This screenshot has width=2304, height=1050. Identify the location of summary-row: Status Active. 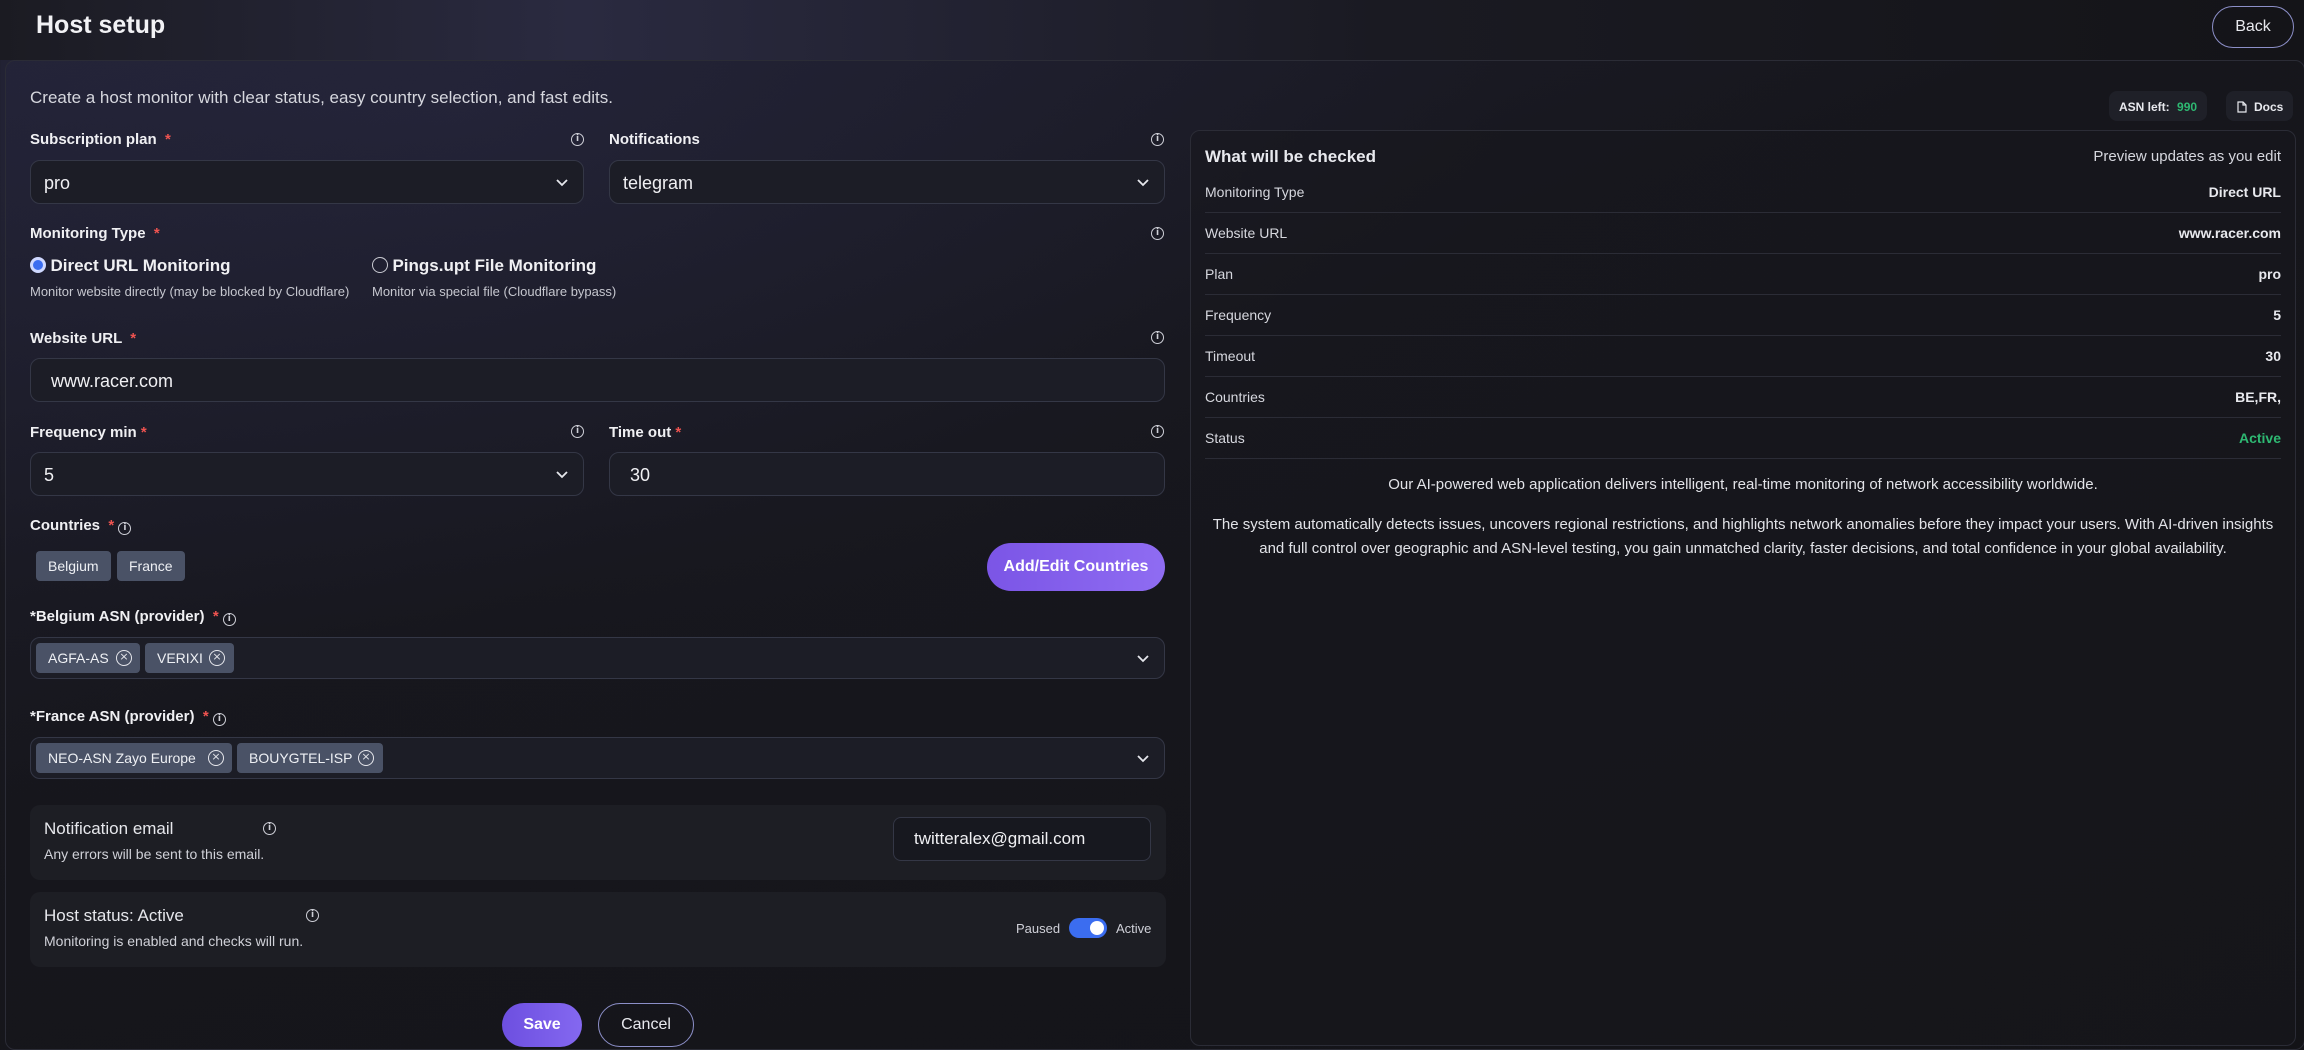
(1743, 438).